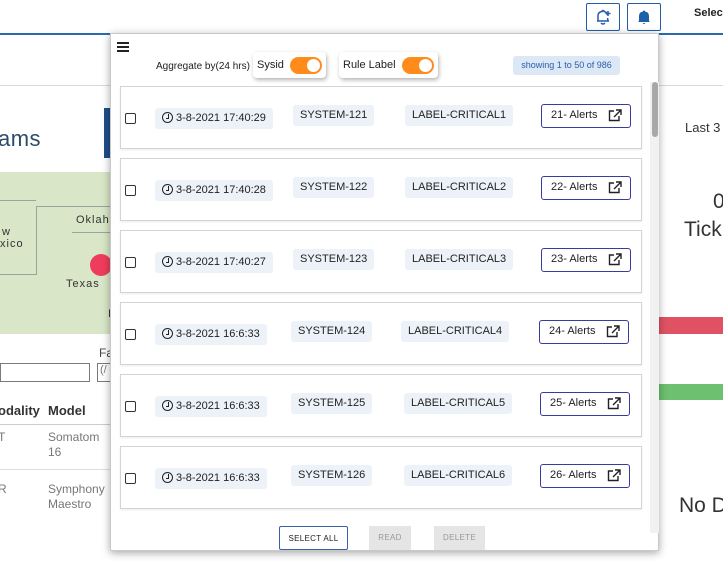  What do you see at coordinates (574, 259) in the screenshot?
I see `alerts-count: 23- Alerts` at bounding box center [574, 259].